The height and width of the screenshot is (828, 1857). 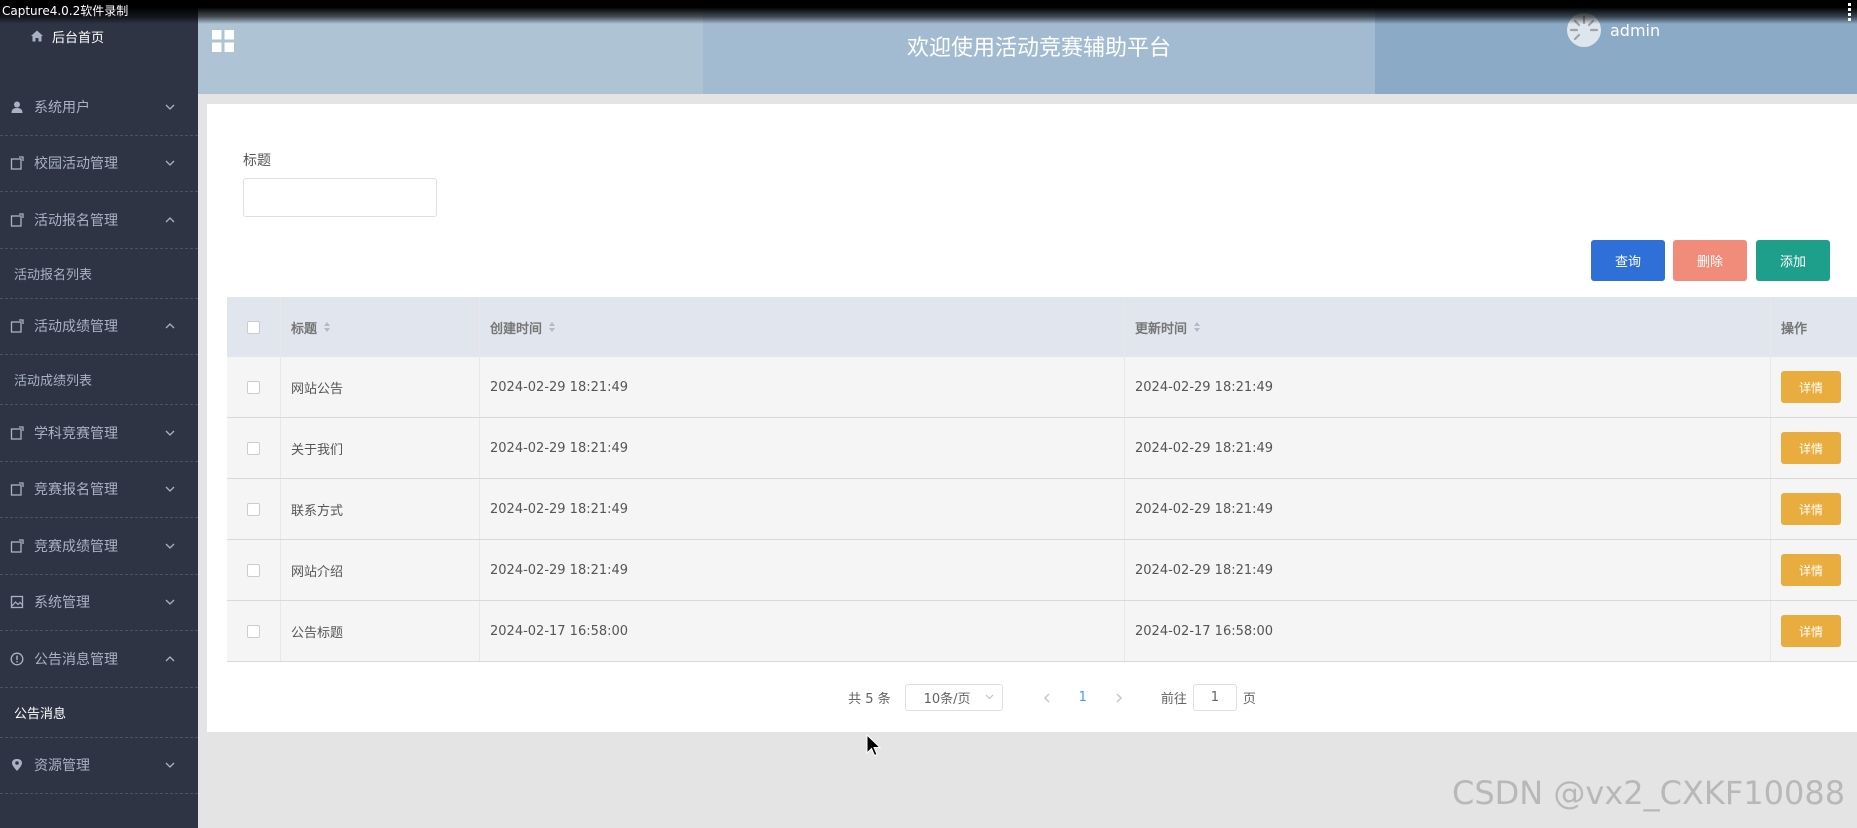 I want to click on sidebar-item-label: 校园活动管理, so click(x=76, y=164).